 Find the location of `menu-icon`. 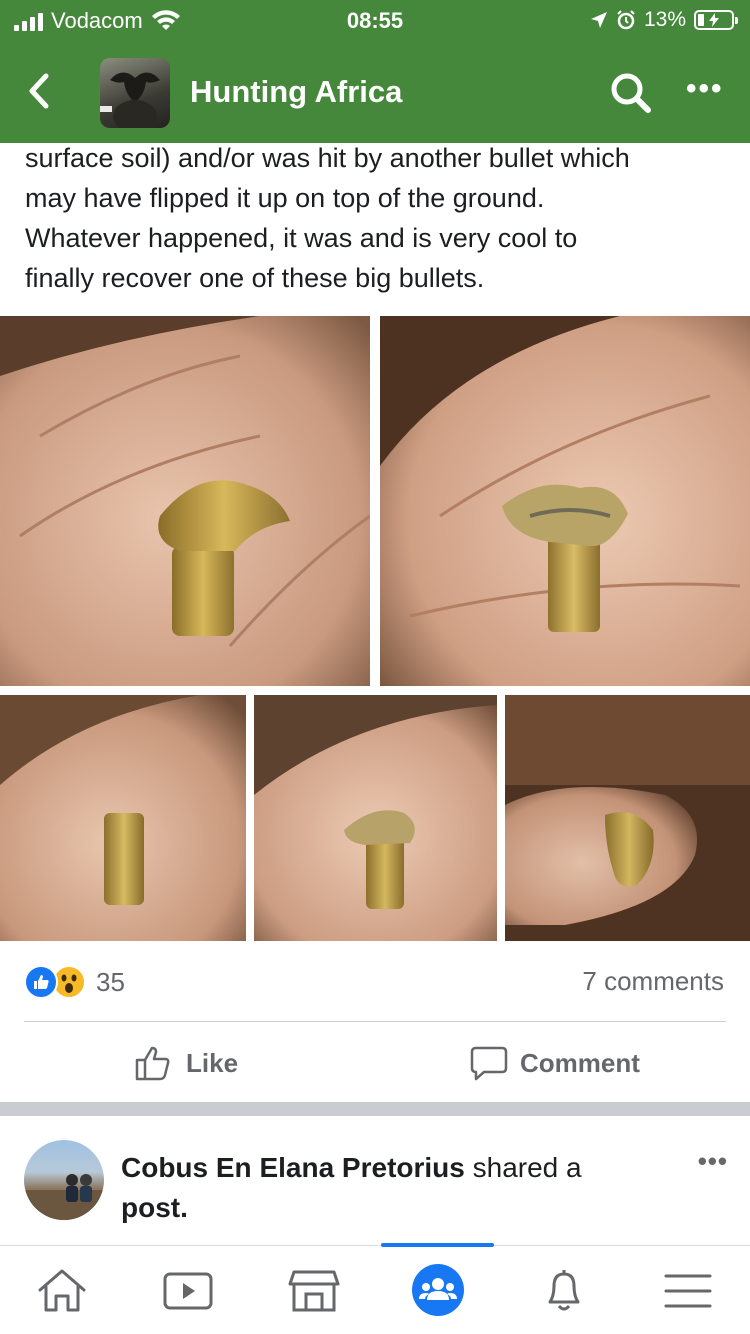

menu-icon is located at coordinates (688, 1291).